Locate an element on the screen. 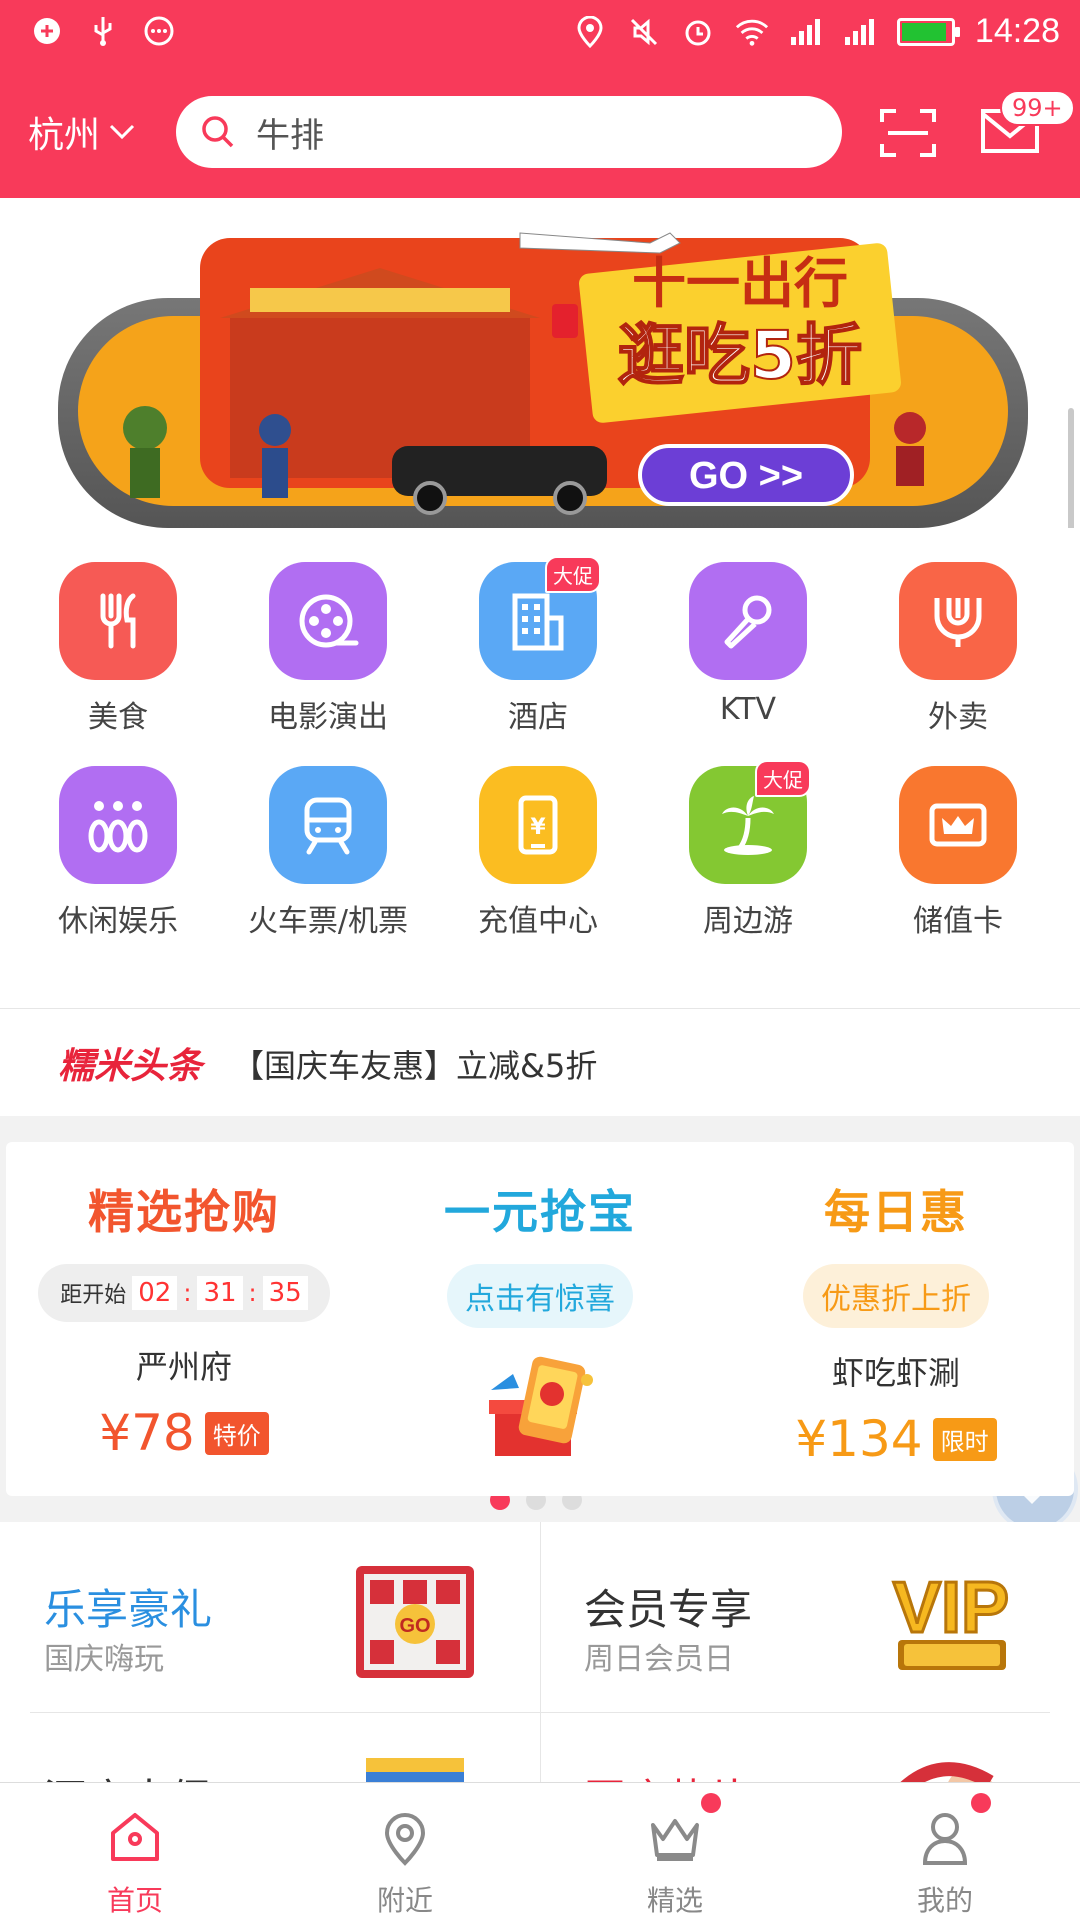 This screenshot has width=1080, height=1920. category-item: 美食 is located at coordinates (118, 649).